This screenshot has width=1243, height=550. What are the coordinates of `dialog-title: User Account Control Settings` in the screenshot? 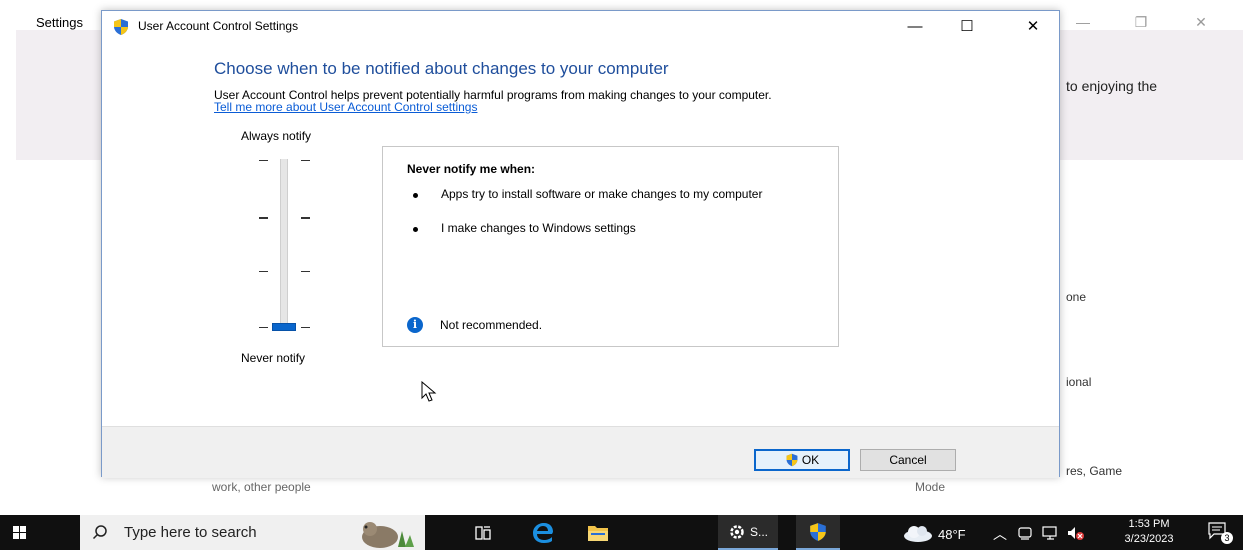 It's located at (218, 26).